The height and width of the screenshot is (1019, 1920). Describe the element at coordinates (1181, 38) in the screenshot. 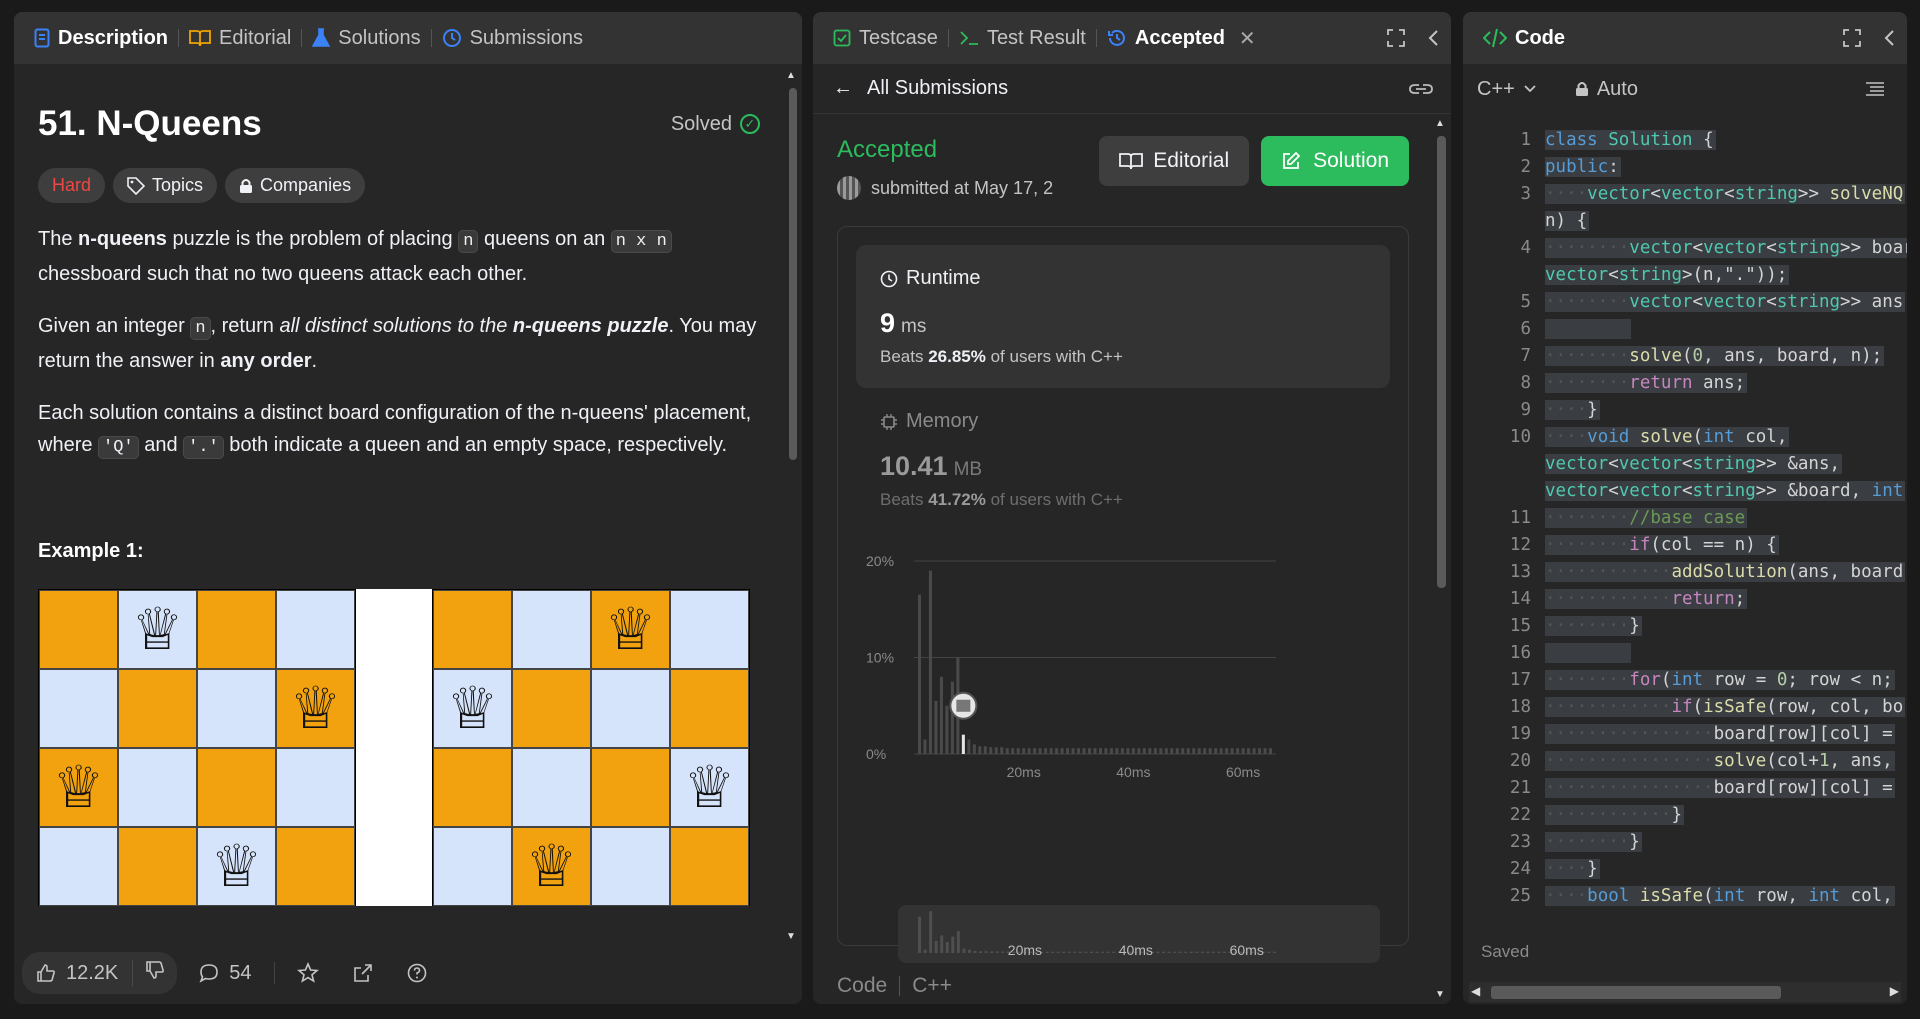

I see `tab-accepted: Accepted ✕` at that location.